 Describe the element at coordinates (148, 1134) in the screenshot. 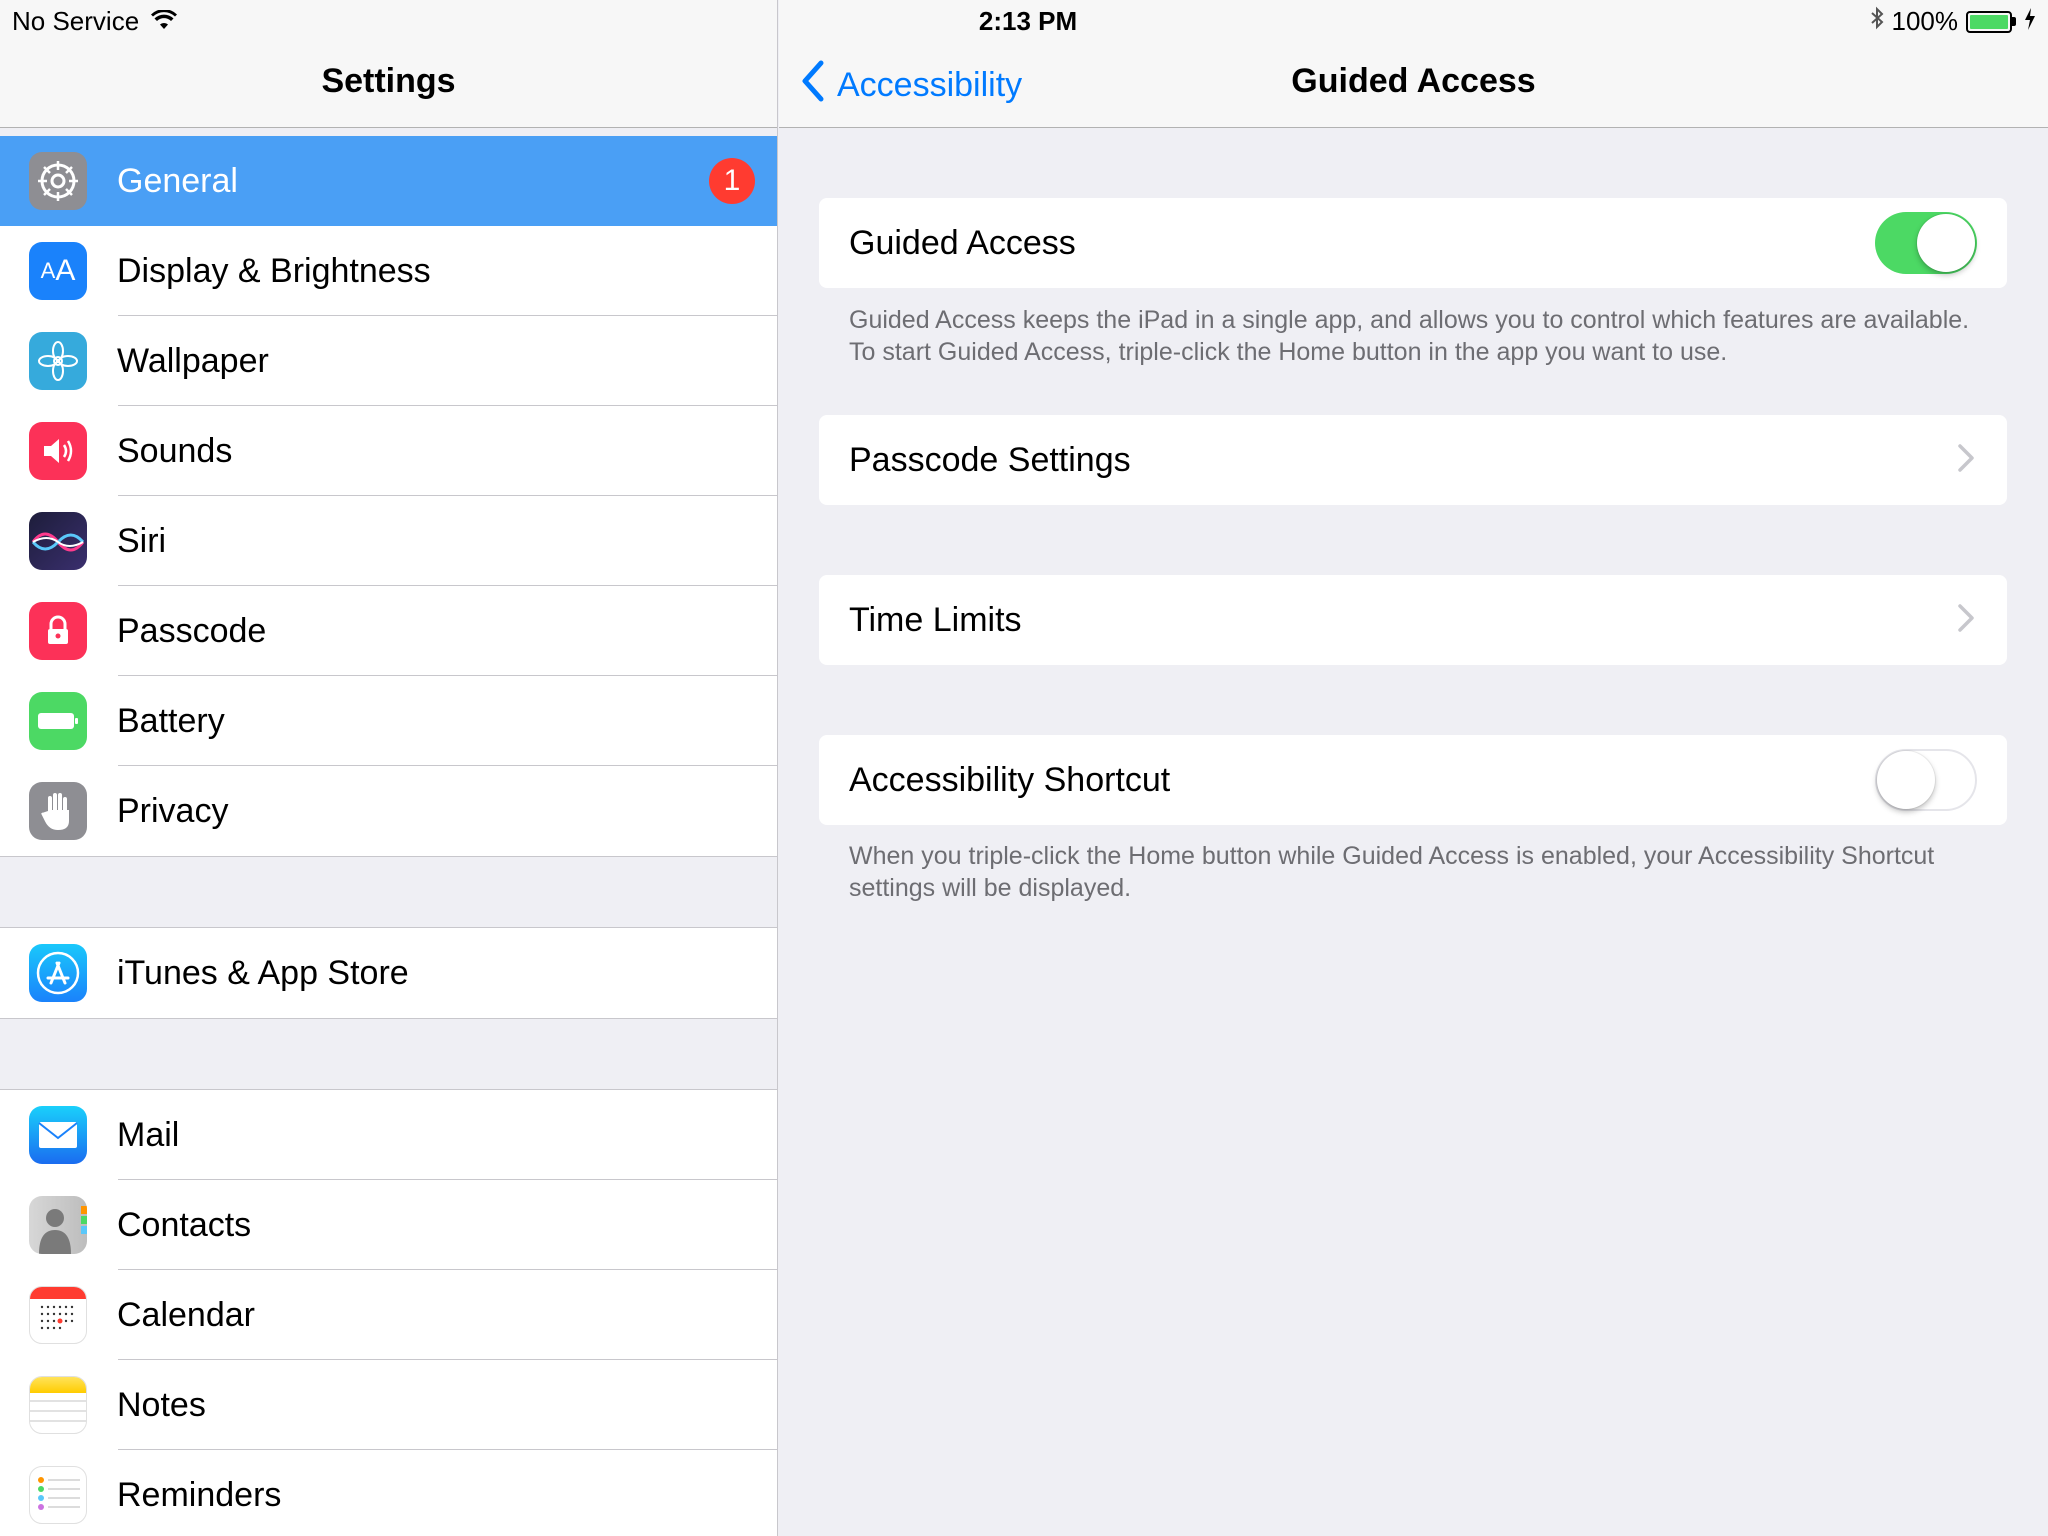

I see `sidebar-item-label: Mail` at that location.